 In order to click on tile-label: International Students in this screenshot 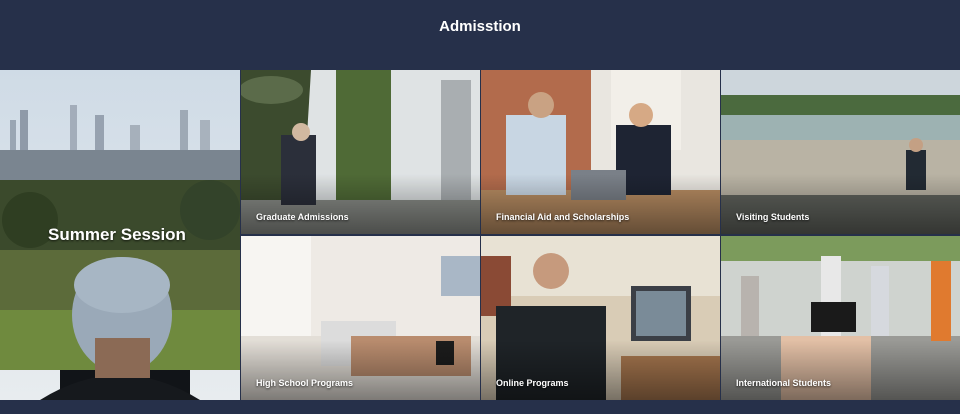, I will do `click(784, 383)`.